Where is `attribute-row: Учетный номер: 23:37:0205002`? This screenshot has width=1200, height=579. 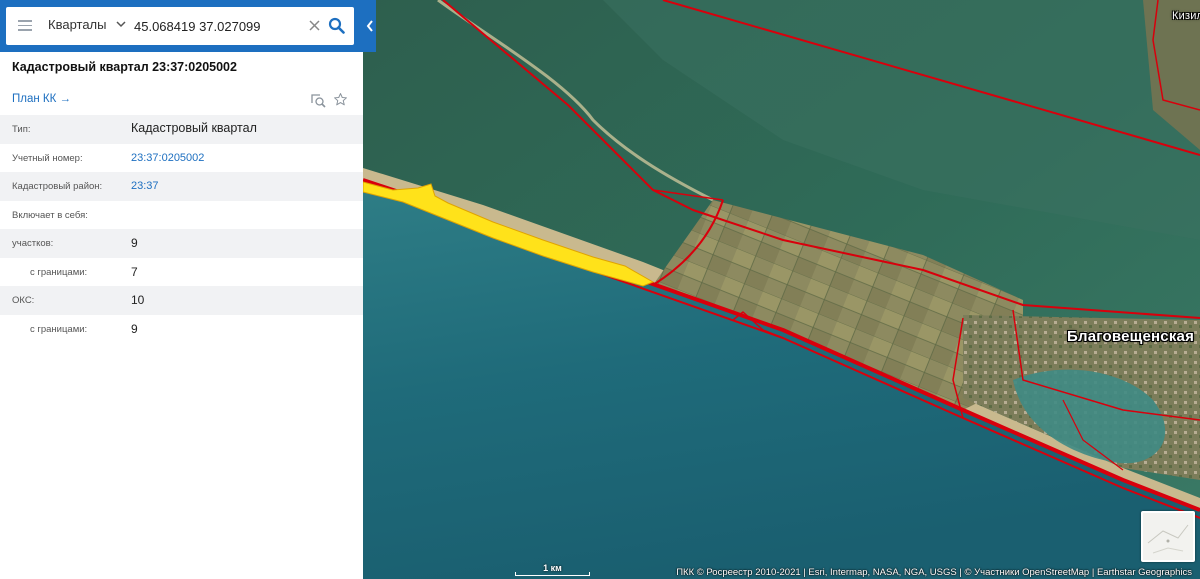
attribute-row: Учетный номер: 23:37:0205002 is located at coordinates (181, 158).